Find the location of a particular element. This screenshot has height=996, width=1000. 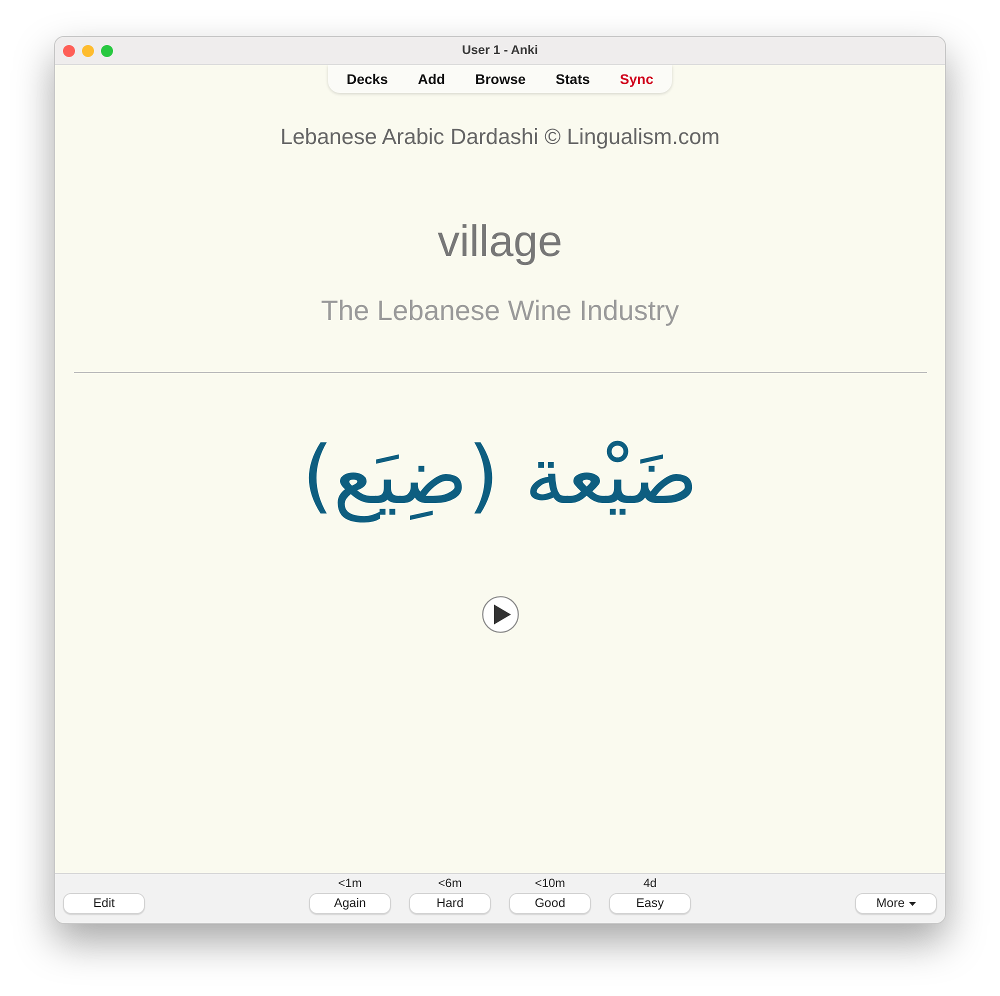

deck-credit: Lebanese Arabic Dardashi © Lingualism.com is located at coordinates (500, 137).